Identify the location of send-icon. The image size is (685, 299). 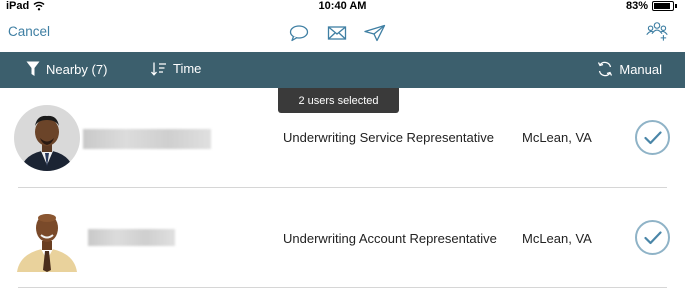
(375, 33).